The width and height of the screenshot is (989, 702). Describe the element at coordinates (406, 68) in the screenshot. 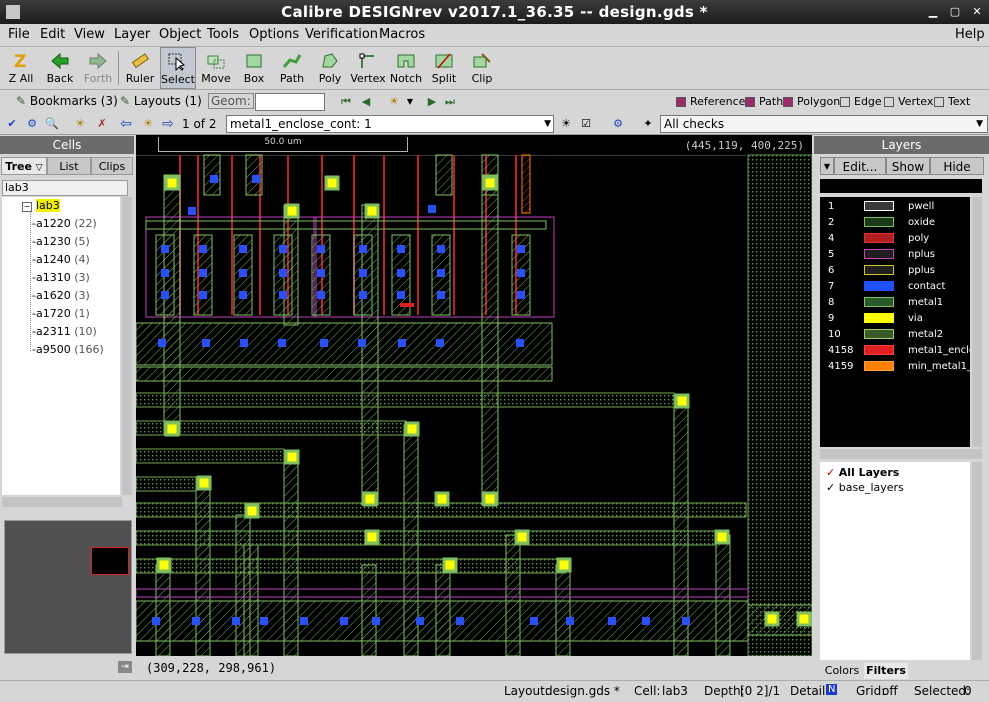

I see `notch-button: Notch` at that location.